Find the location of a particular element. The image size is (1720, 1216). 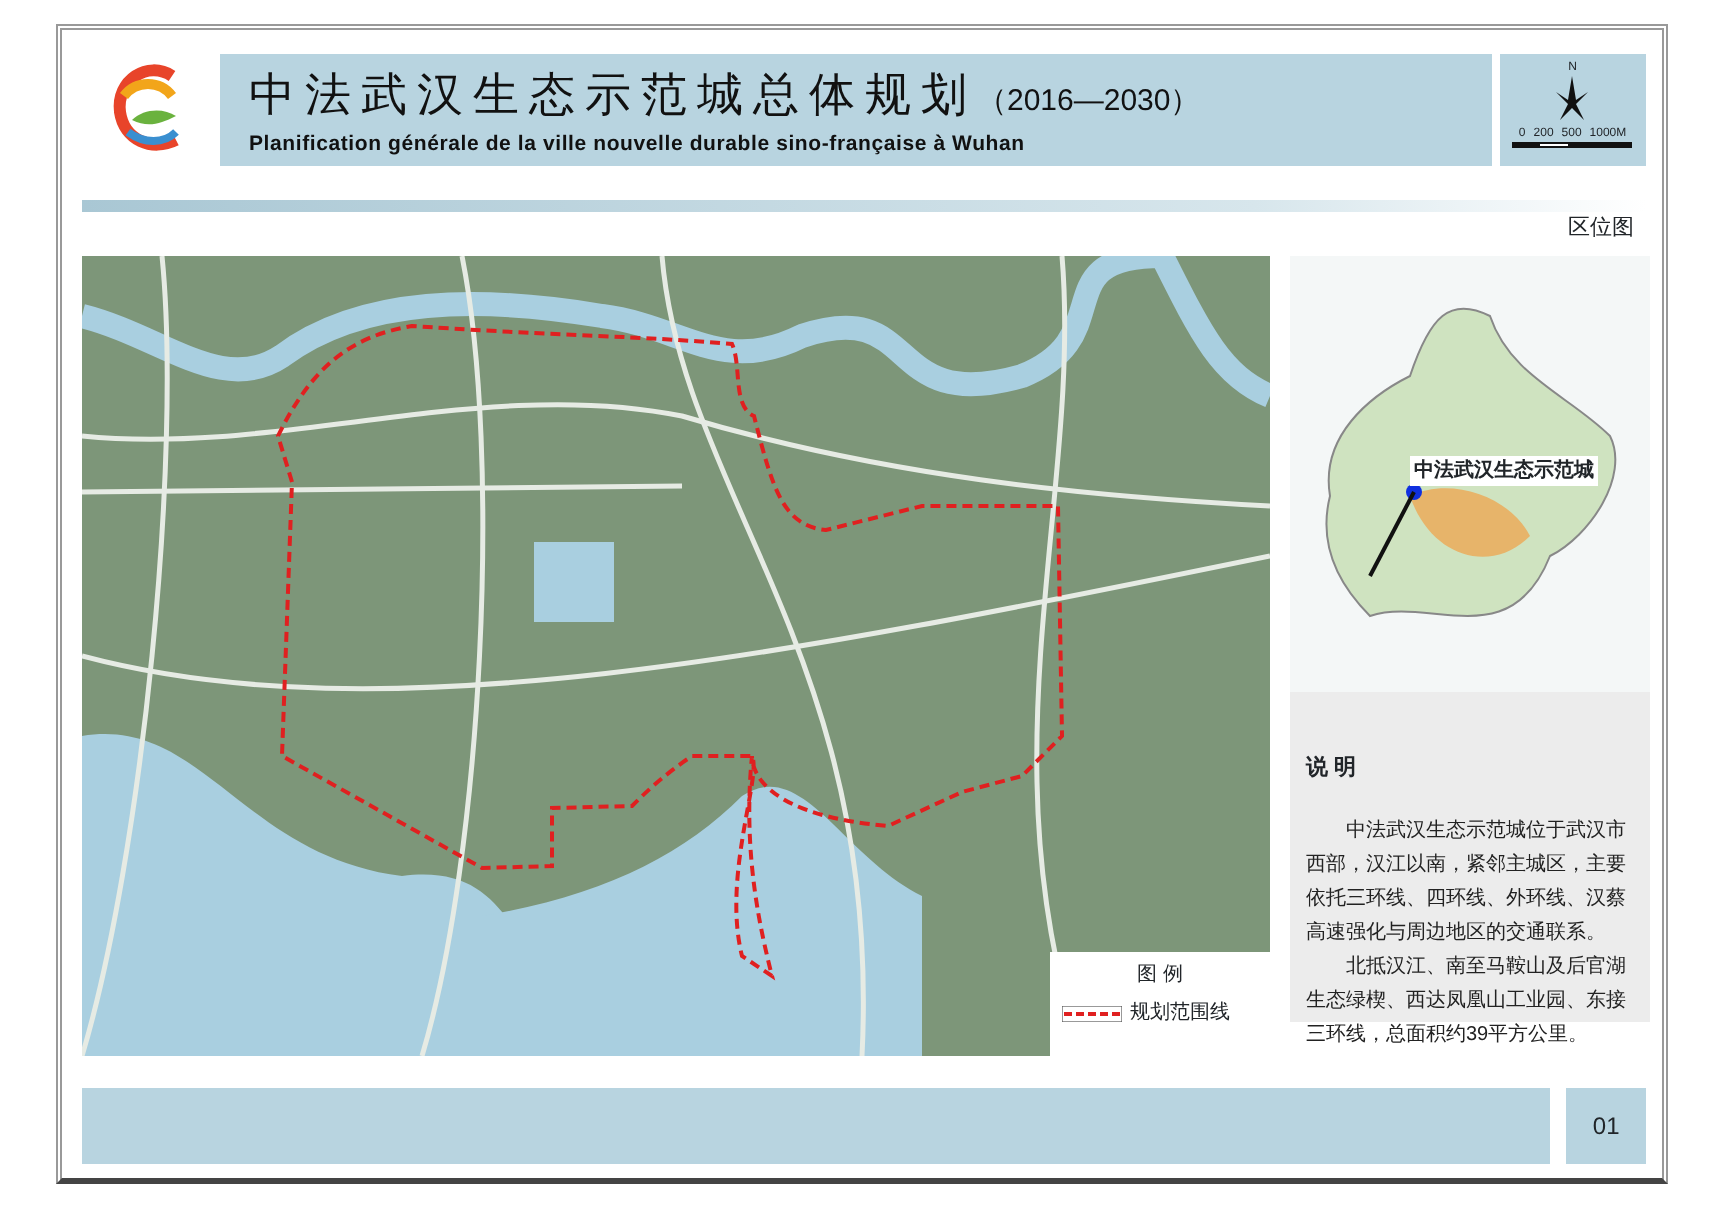

legend-label: 规划范围线 is located at coordinates (1180, 1013).